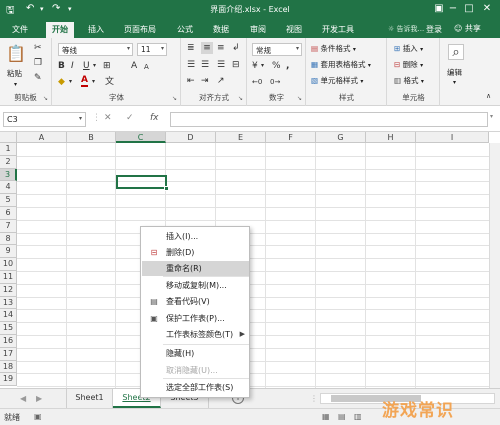 This screenshot has width=500, height=425. Describe the element at coordinates (191, 65) in the screenshot. I see `align-left-icon: ☰` at that location.